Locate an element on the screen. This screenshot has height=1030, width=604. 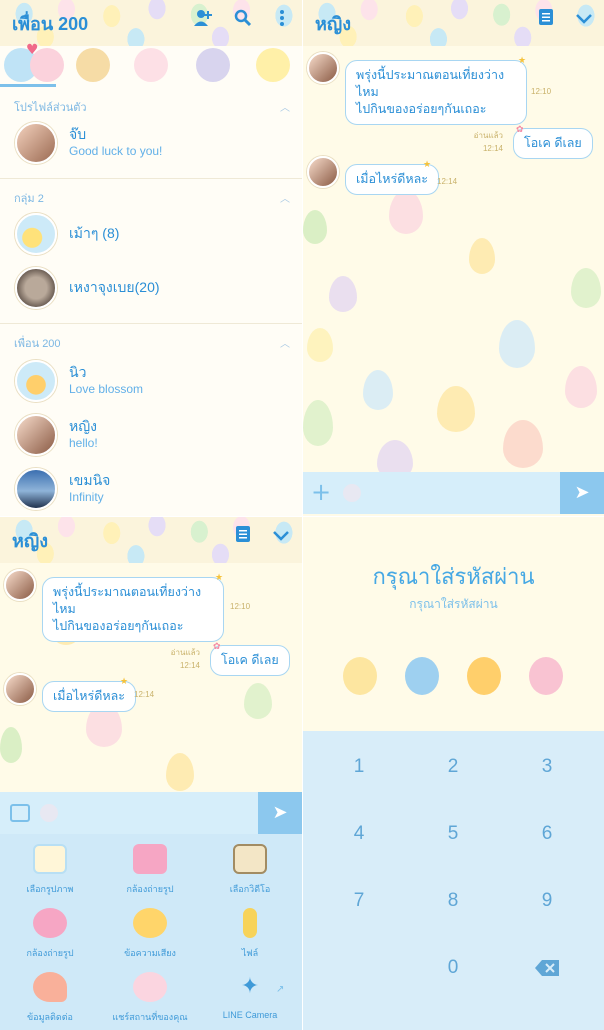
section-title-groups: กลุ่ม 2 is located at coordinates (29, 199).